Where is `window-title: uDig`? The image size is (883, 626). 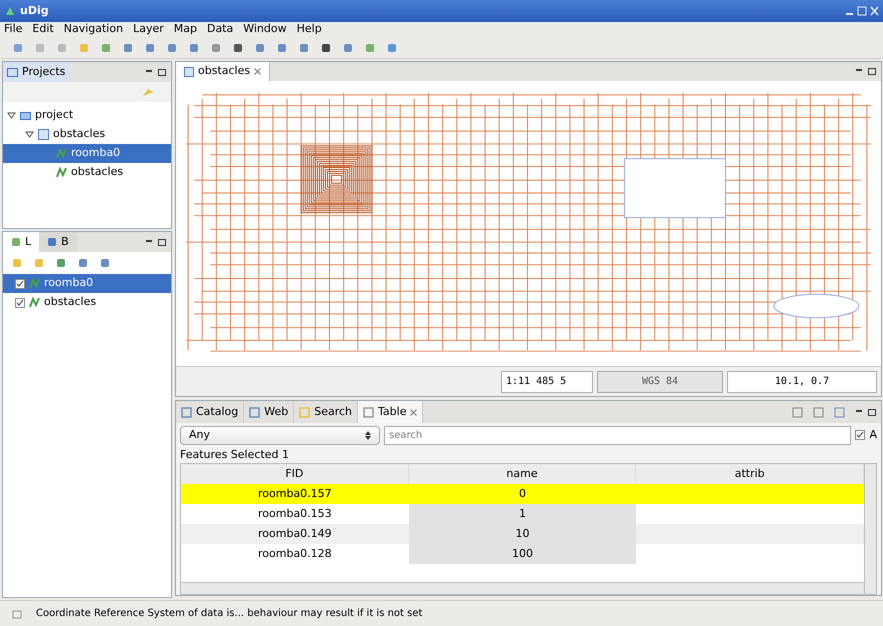
window-title: uDig is located at coordinates (34, 10).